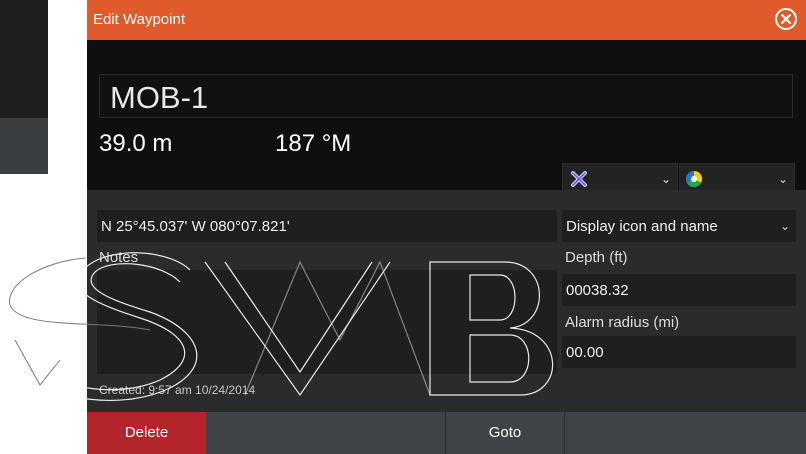  I want to click on waypoint-distance: 39.0 m, so click(136, 143).